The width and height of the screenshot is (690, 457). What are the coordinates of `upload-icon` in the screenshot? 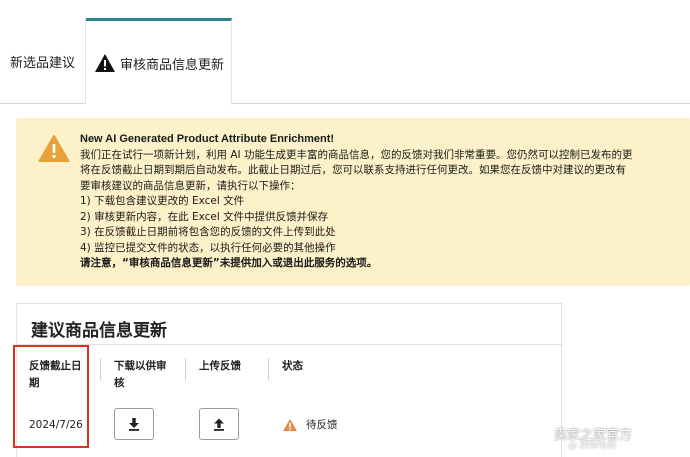 It's located at (219, 424).